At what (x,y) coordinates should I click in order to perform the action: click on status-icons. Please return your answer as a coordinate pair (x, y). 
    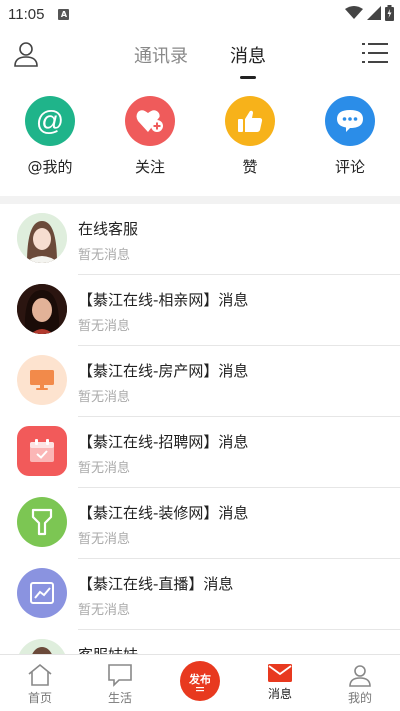
    Looking at the image, I should click on (369, 13).